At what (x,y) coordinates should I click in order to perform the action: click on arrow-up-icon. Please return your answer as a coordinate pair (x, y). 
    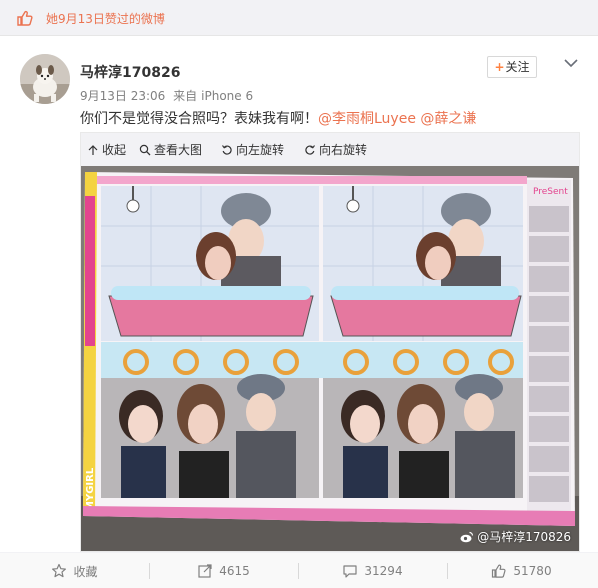
    Looking at the image, I should click on (93, 149).